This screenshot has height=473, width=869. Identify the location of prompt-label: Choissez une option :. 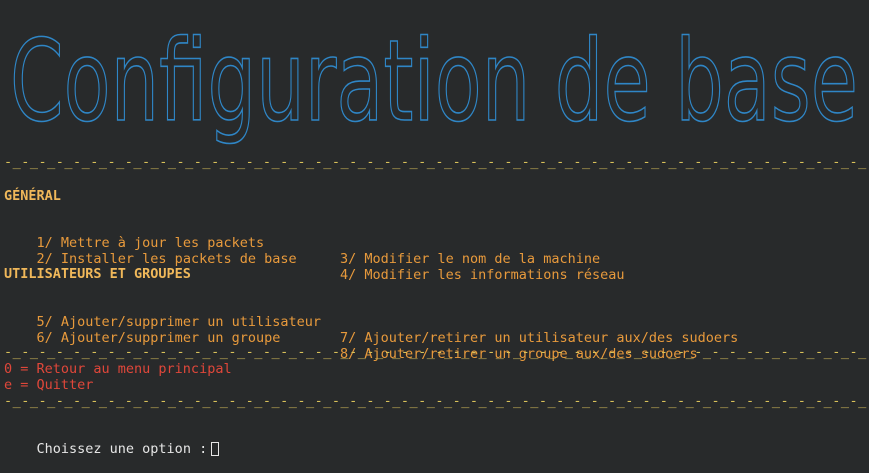
(122, 449).